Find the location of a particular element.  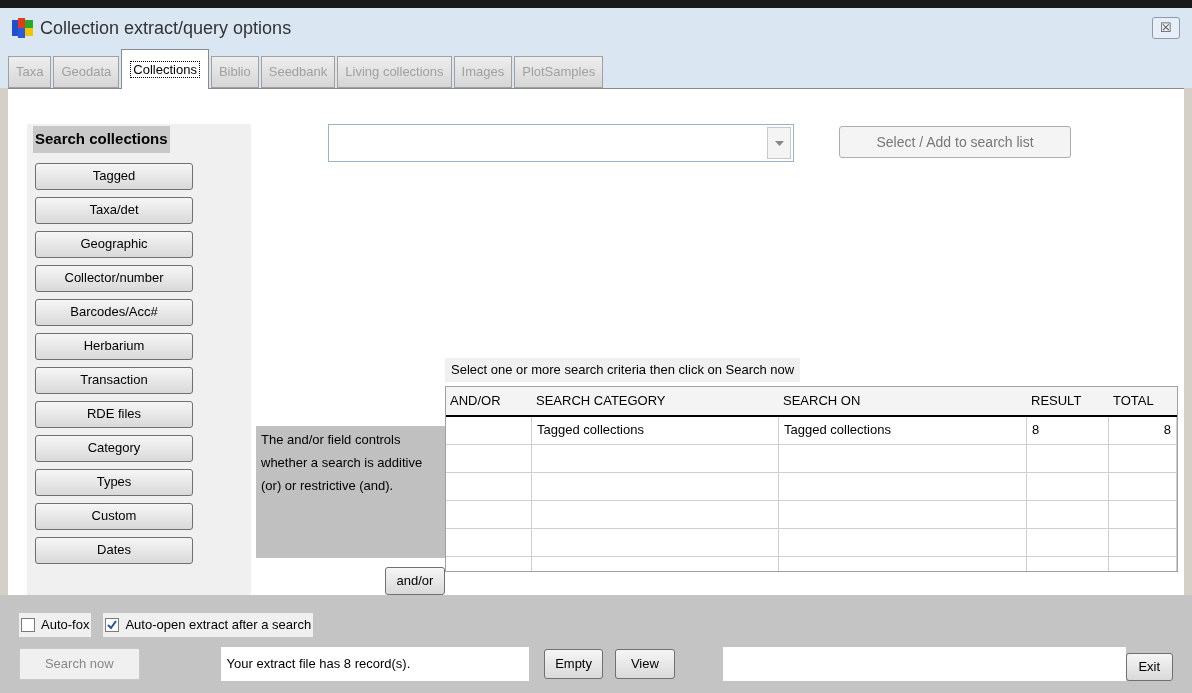

category-button: Dates is located at coordinates (114, 550).